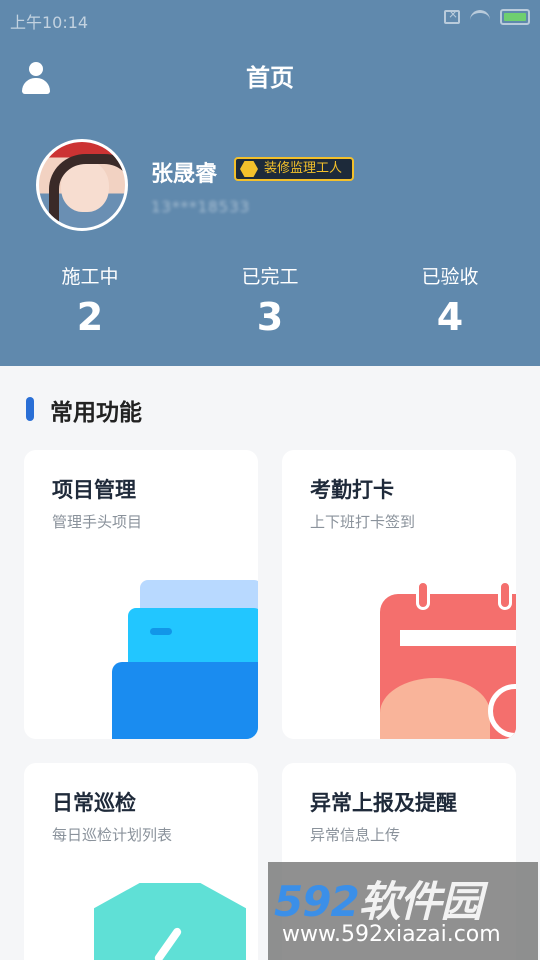 This screenshot has height=960, width=540. I want to click on status-bar: 上午10:14, so click(270, 18).